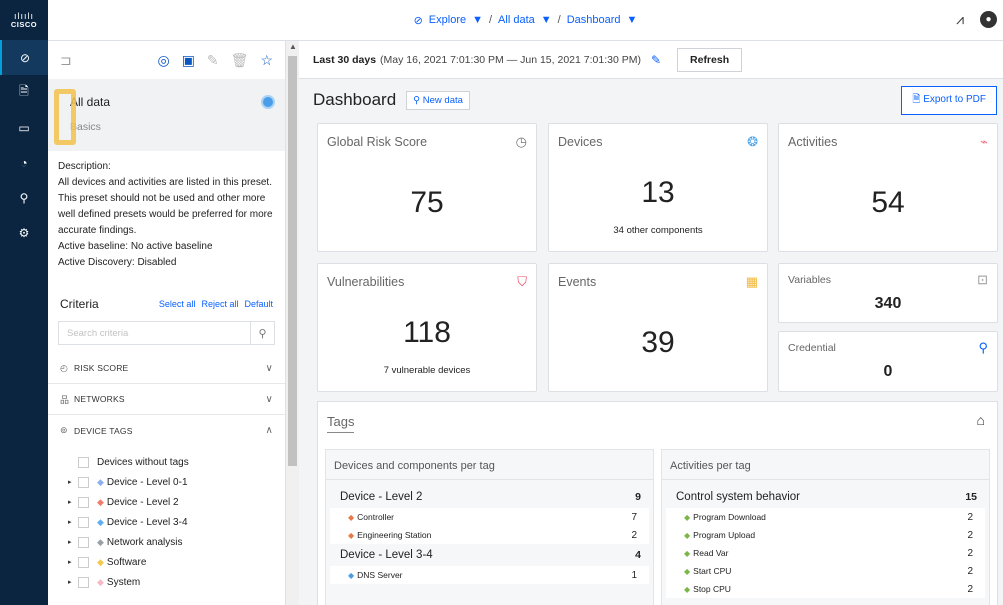  What do you see at coordinates (825, 517) in the screenshot?
I see `tag-item-row: ◆ Program Download 2` at bounding box center [825, 517].